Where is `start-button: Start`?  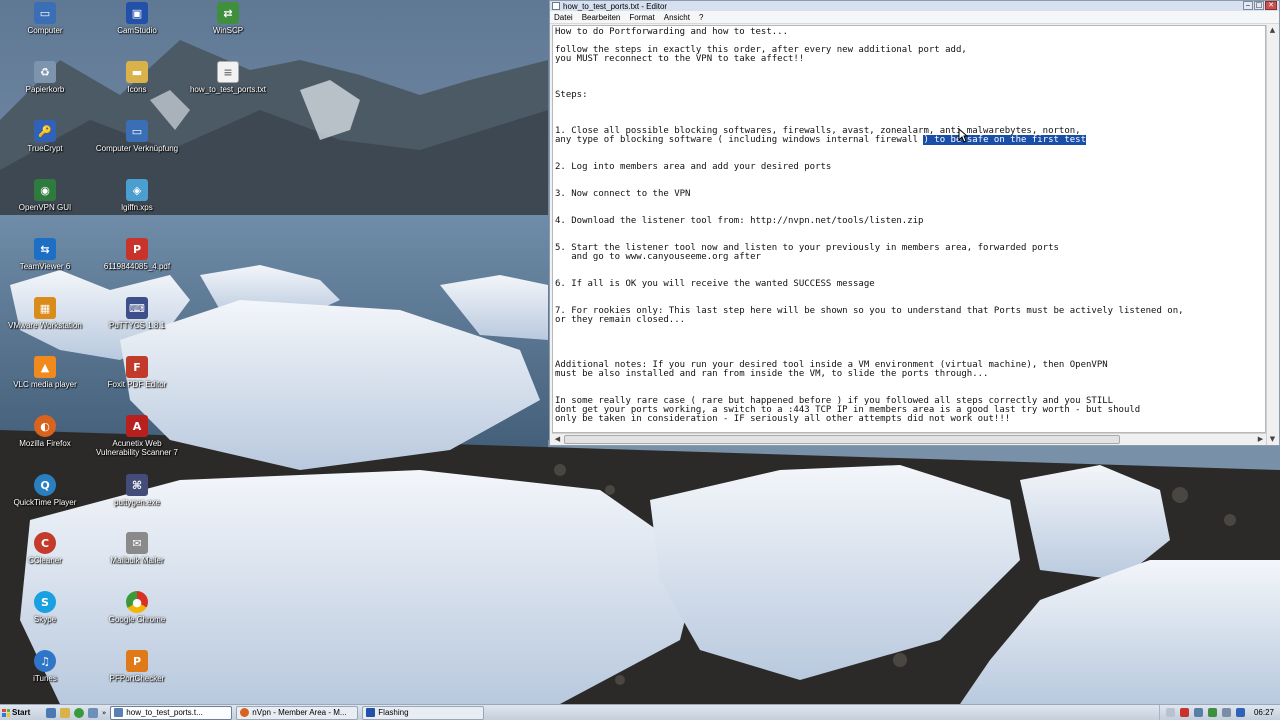
start-button: Start is located at coordinates (21, 713).